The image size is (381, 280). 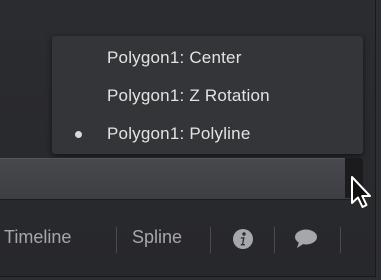 I want to click on menu-item-label: Polygon1: Center, so click(x=174, y=57).